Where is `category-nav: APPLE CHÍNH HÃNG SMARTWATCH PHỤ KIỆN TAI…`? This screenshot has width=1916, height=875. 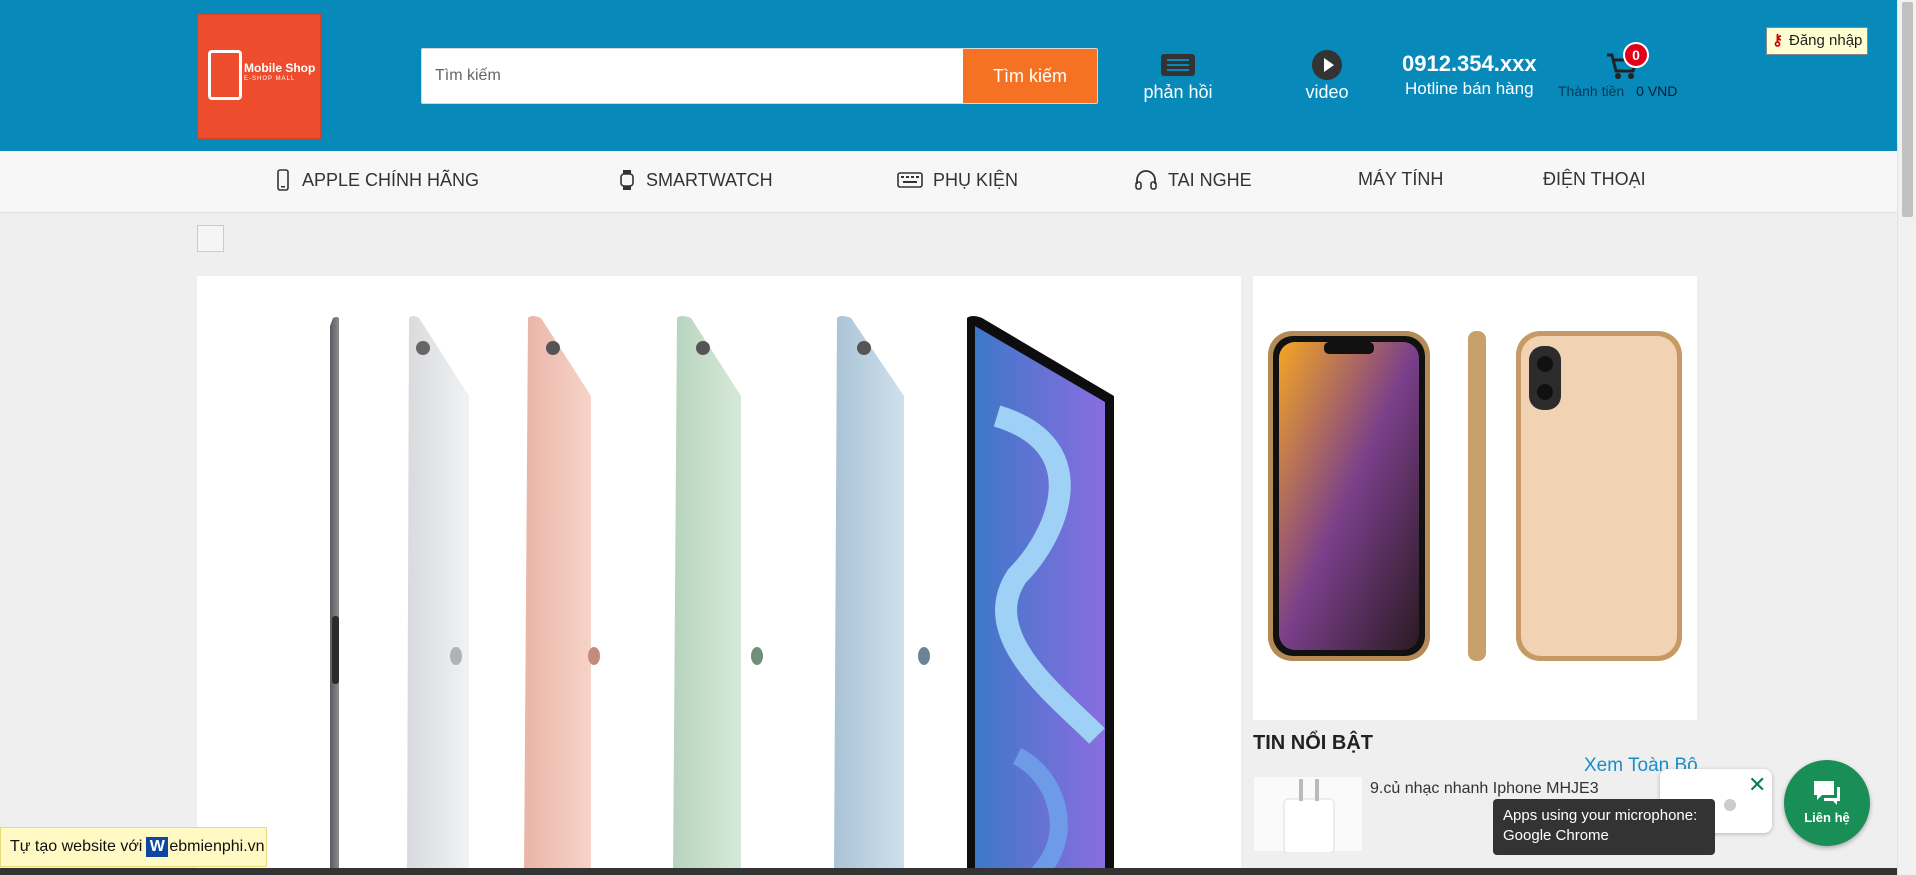 category-nav: APPLE CHÍNH HÃNG SMARTWATCH PHỤ KIỆN TAI… is located at coordinates (948, 182).